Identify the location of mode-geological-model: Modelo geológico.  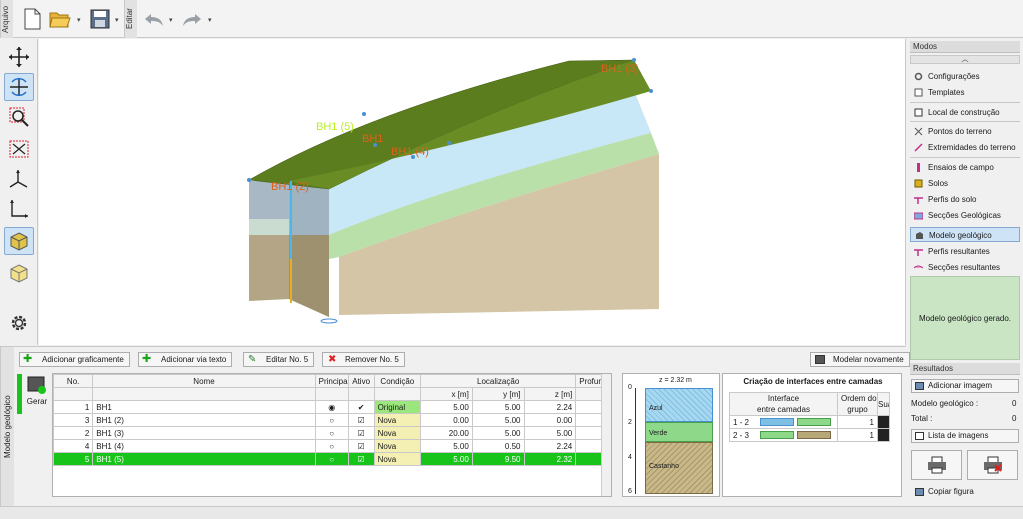
(965, 234).